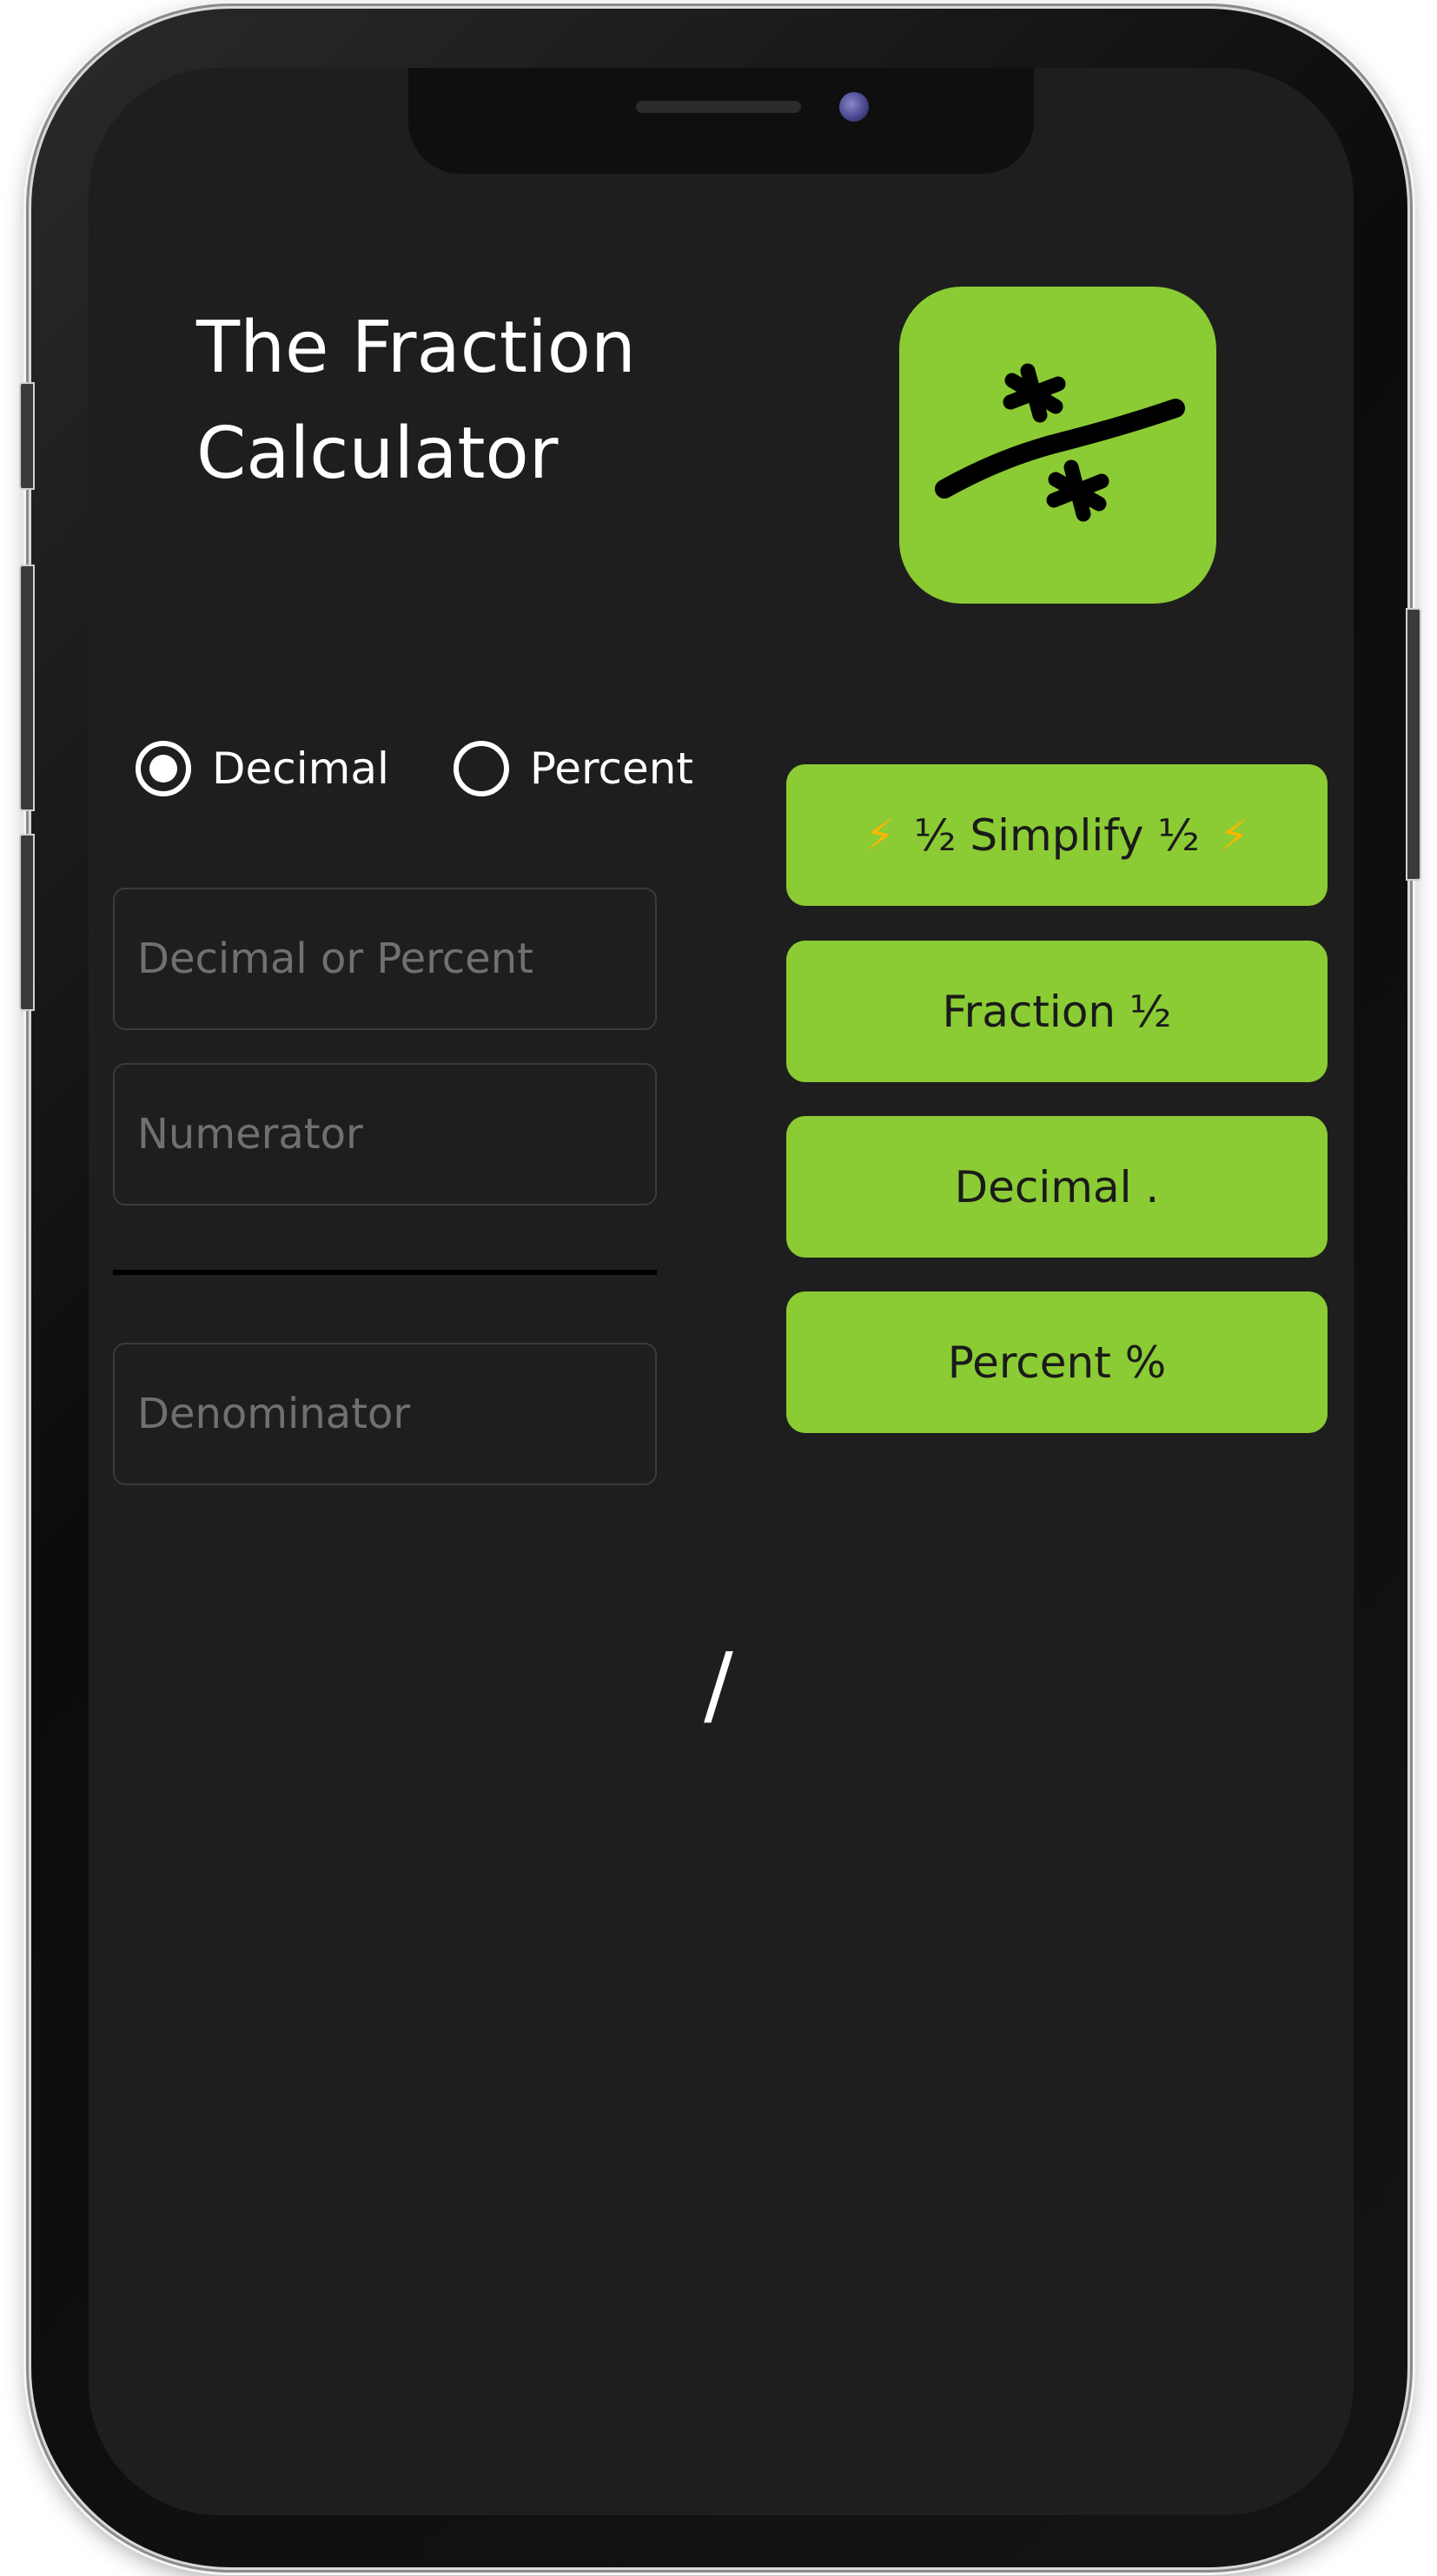 This screenshot has width=1437, height=2576. I want to click on radio-decimal: Decimal, so click(262, 769).